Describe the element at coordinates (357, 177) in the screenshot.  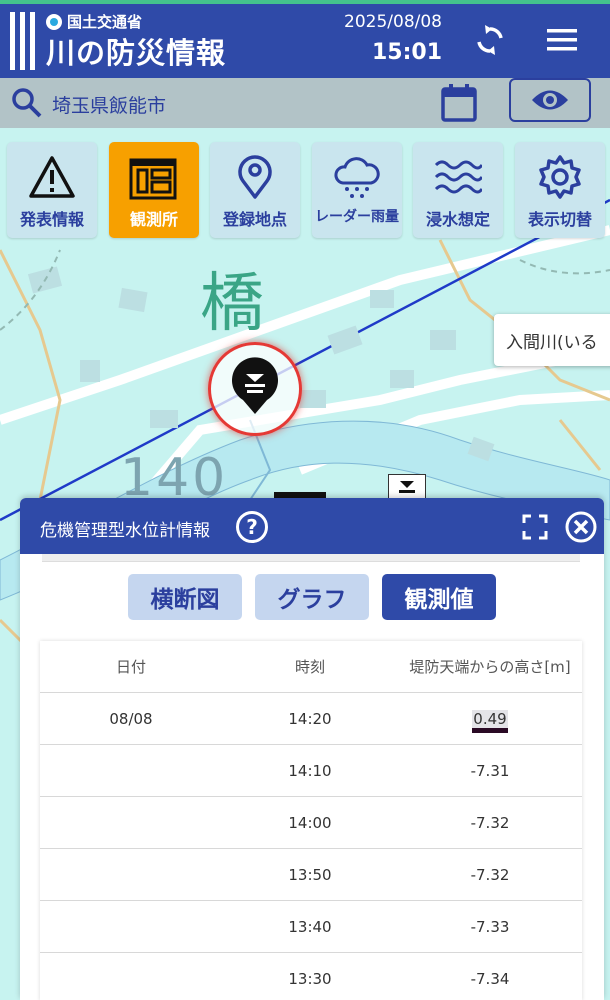
I see `rain-cloud-icon` at that location.